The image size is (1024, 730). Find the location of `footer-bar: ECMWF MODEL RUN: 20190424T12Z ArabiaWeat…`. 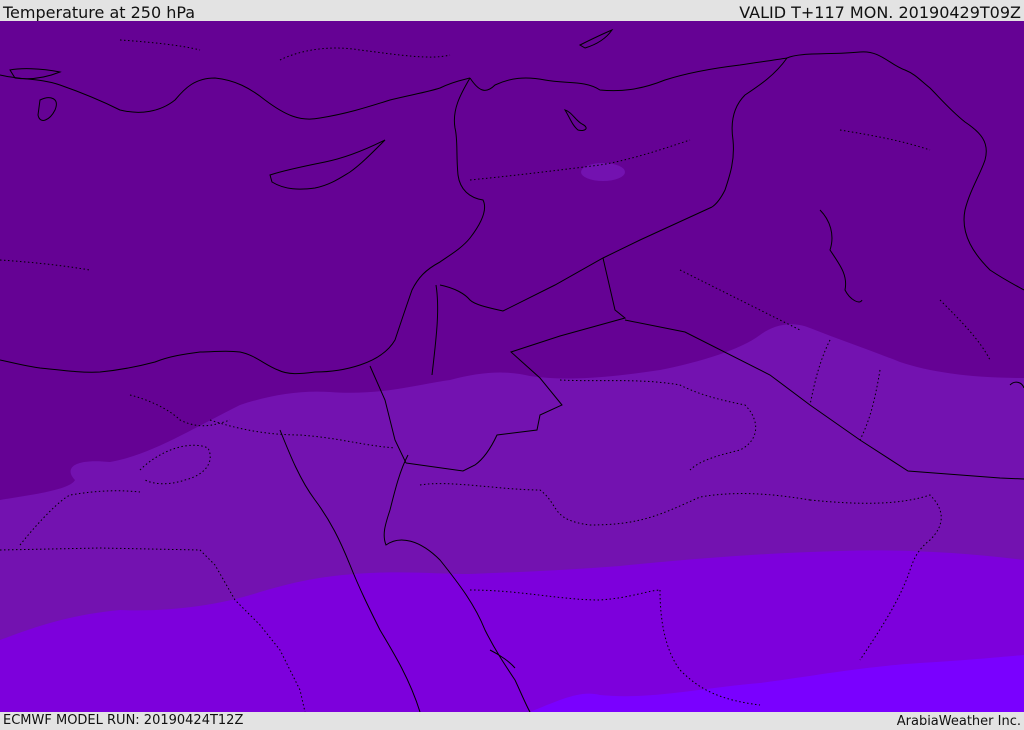

footer-bar: ECMWF MODEL RUN: 20190424T12Z ArabiaWeat… is located at coordinates (512, 720).